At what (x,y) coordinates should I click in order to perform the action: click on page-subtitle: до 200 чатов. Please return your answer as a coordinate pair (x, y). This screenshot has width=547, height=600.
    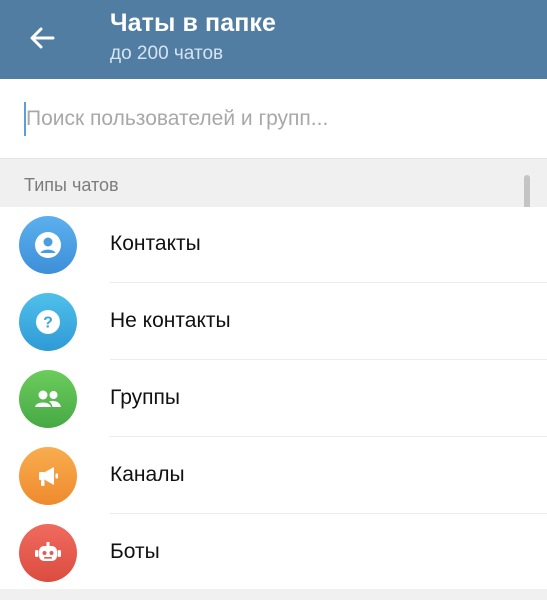
    Looking at the image, I should click on (167, 53).